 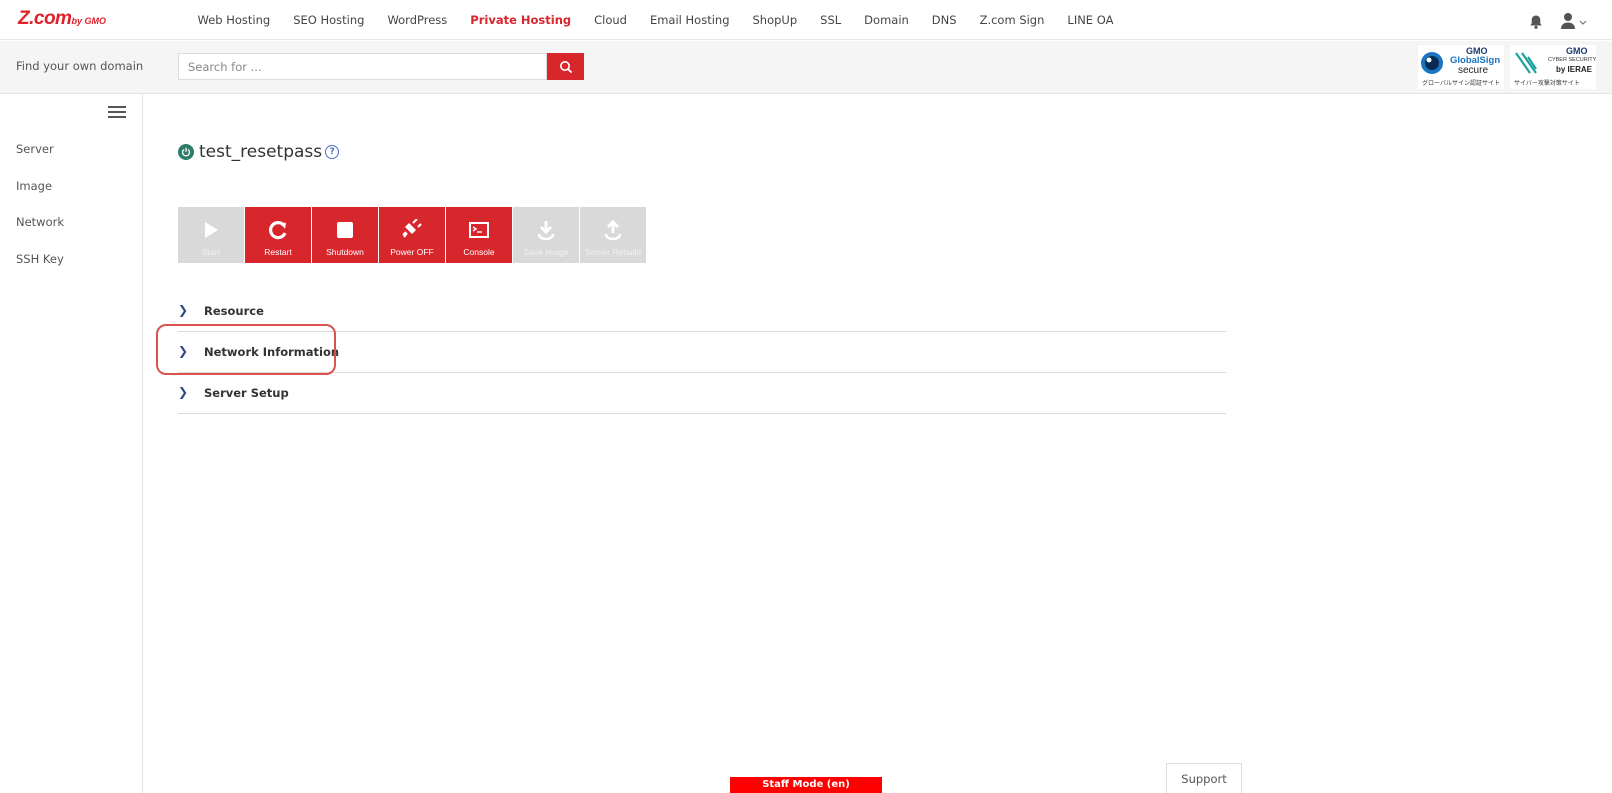 What do you see at coordinates (1572, 60) in the screenshot?
I see `cyber-security-text: CYBER SECURITY` at bounding box center [1572, 60].